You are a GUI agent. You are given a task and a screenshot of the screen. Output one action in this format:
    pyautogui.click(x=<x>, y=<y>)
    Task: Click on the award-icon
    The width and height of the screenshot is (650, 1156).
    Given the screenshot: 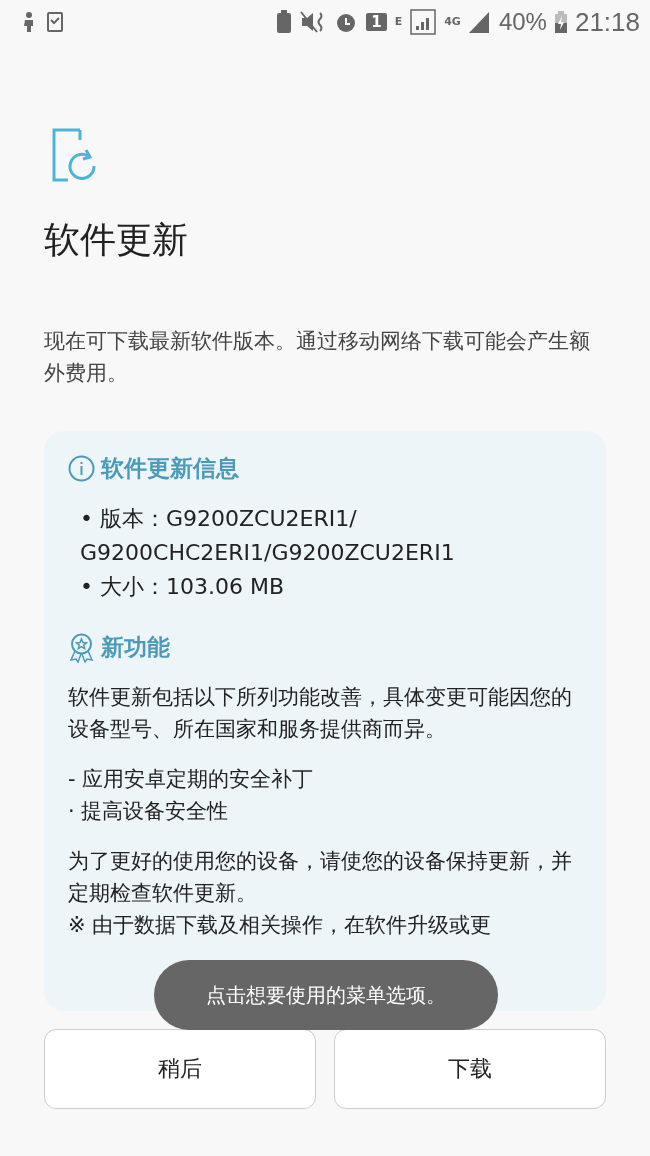 What is the action you would take?
    pyautogui.click(x=81, y=647)
    